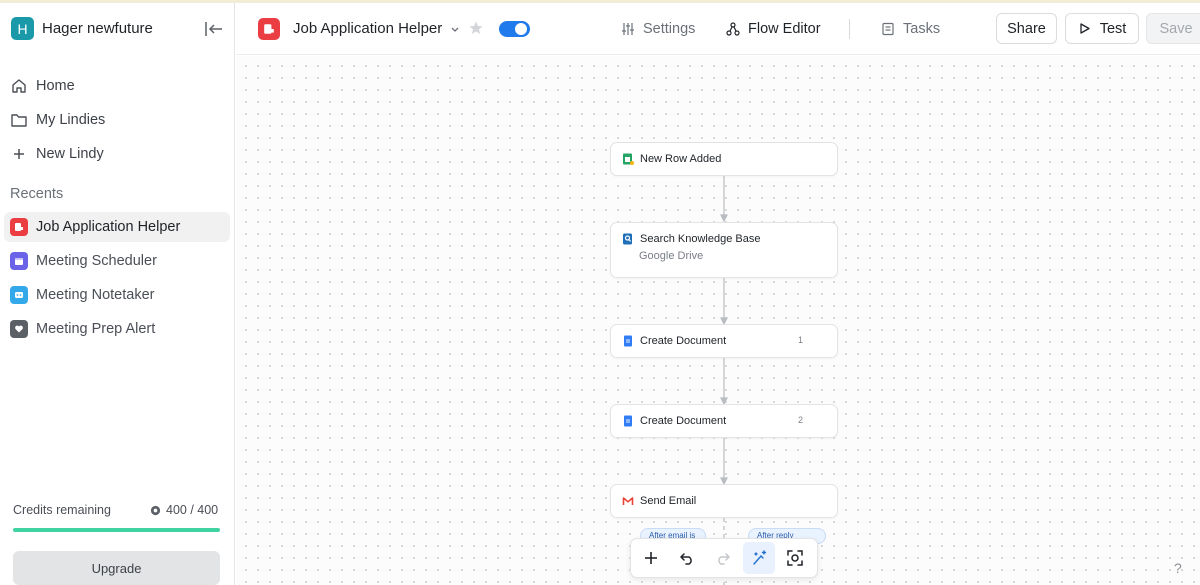 The width and height of the screenshot is (1200, 585). Describe the element at coordinates (724, 501) in the screenshot. I see `flow-node-send-email: Send Email` at that location.